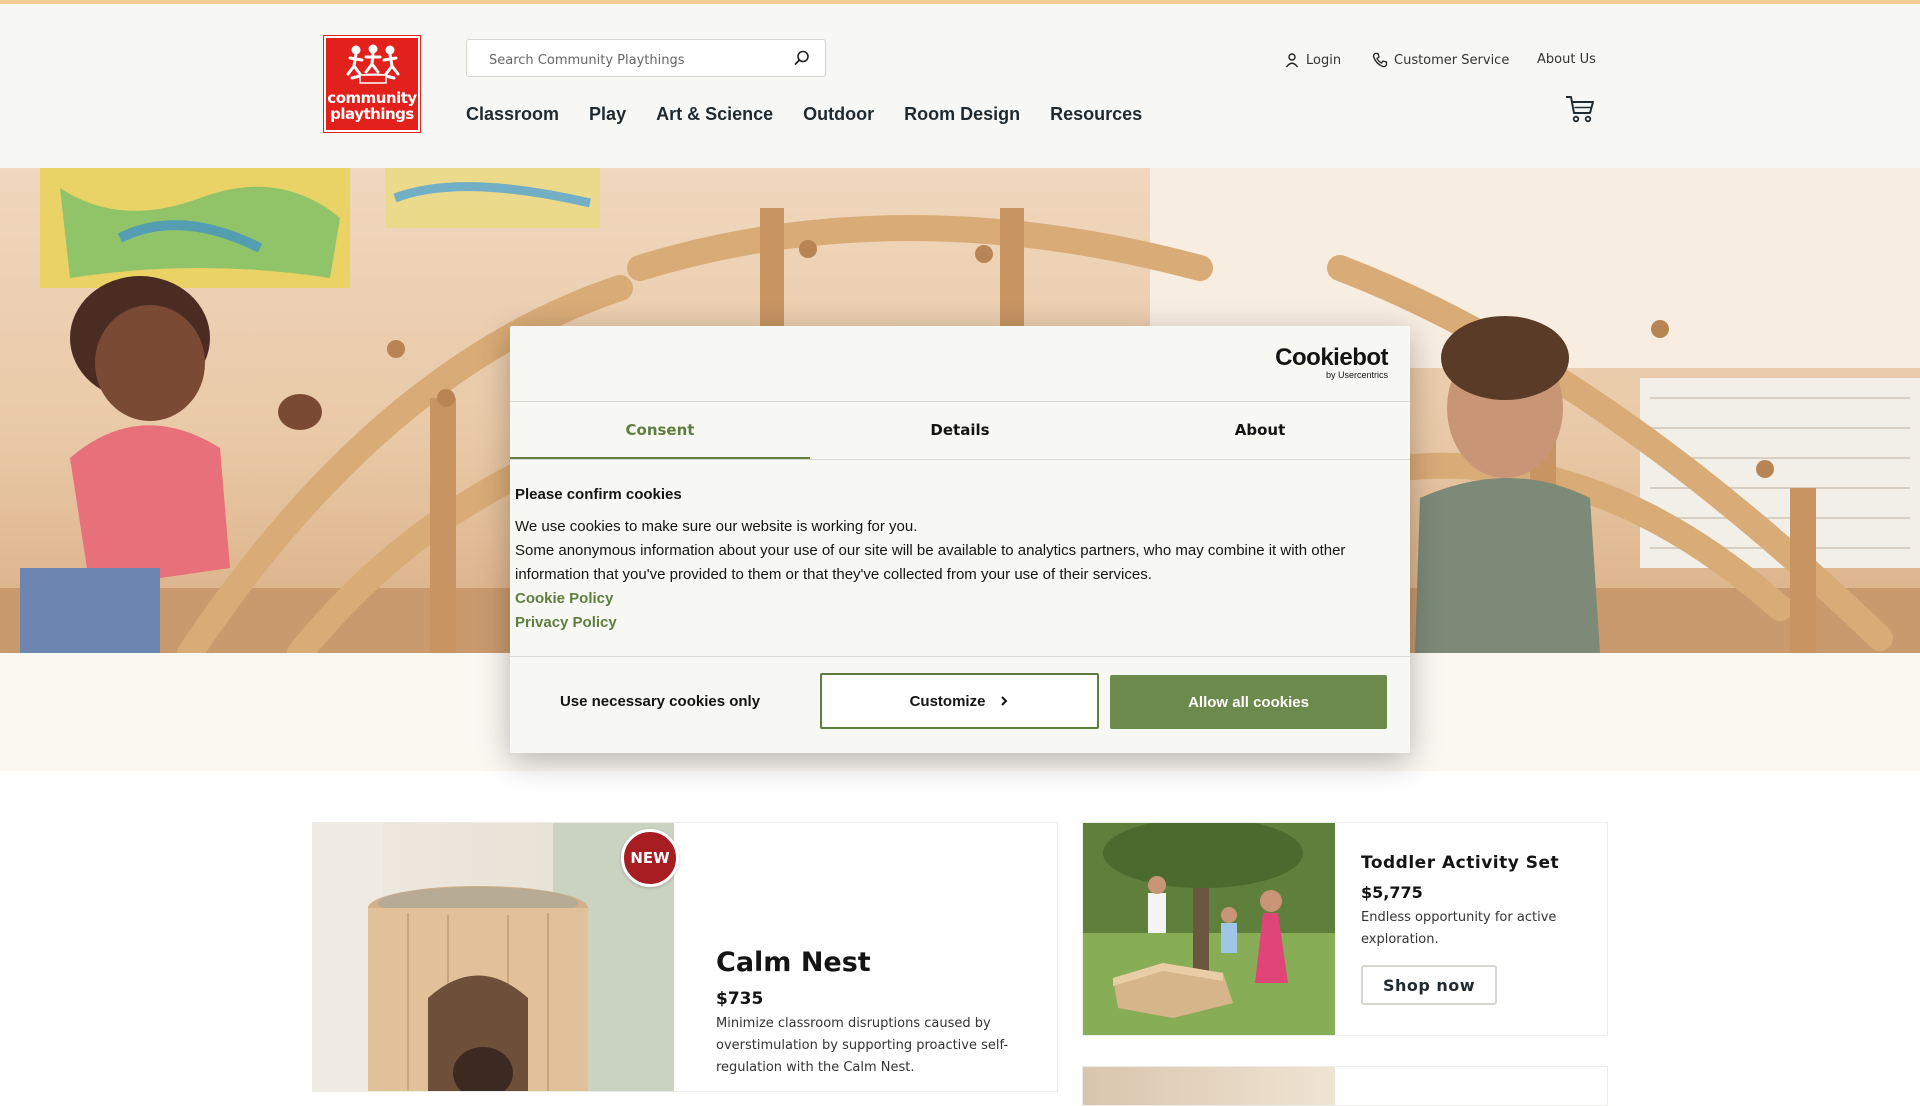  Describe the element at coordinates (598, 494) in the screenshot. I see `consent-heading: Please confirm cookies` at that location.